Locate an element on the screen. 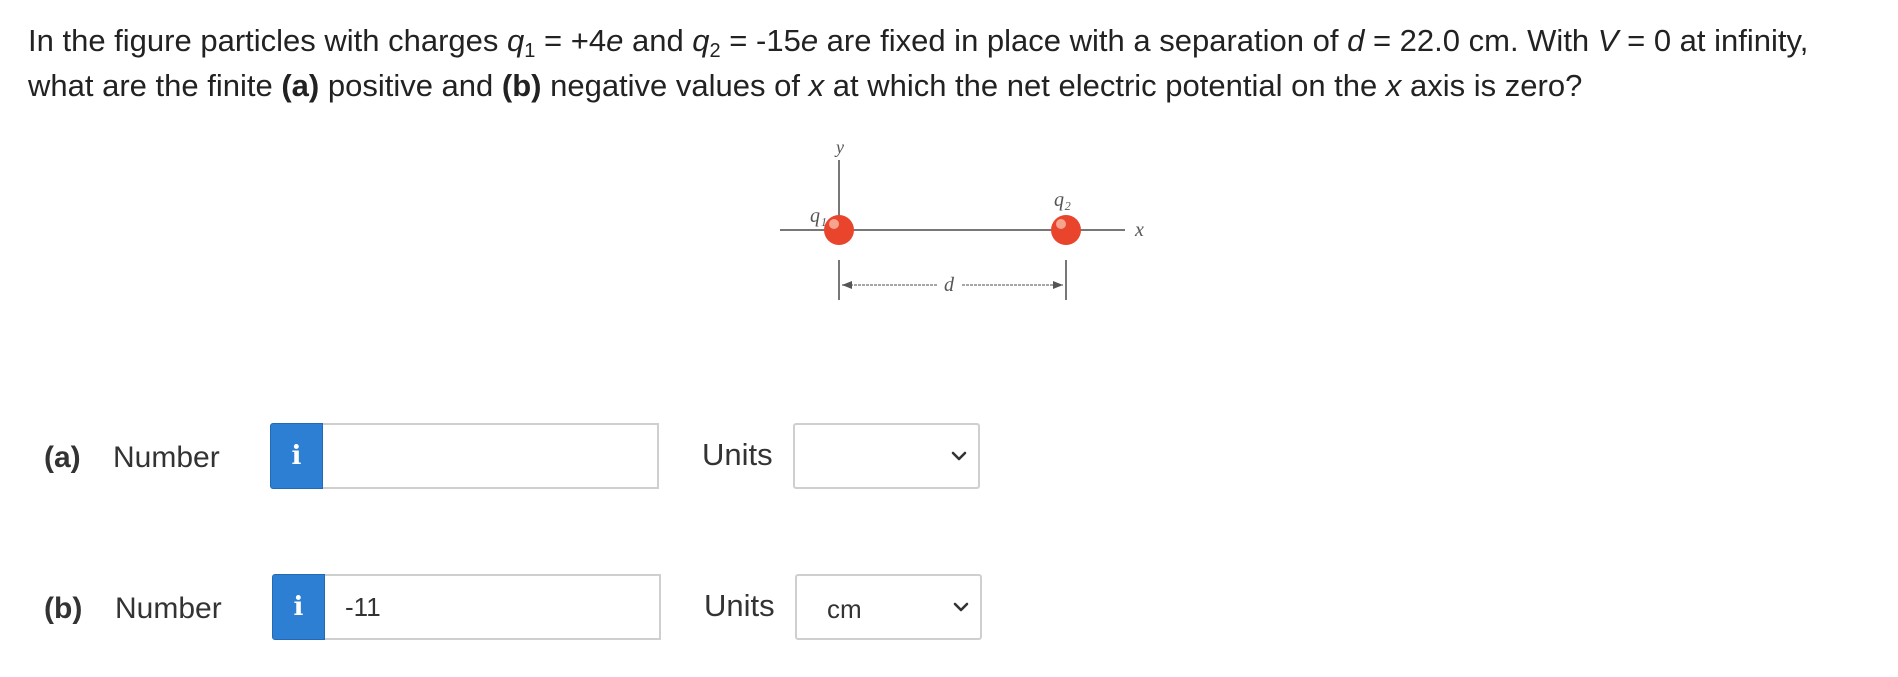  question-intro: In the figure particles with charges is located at coordinates (268, 40).